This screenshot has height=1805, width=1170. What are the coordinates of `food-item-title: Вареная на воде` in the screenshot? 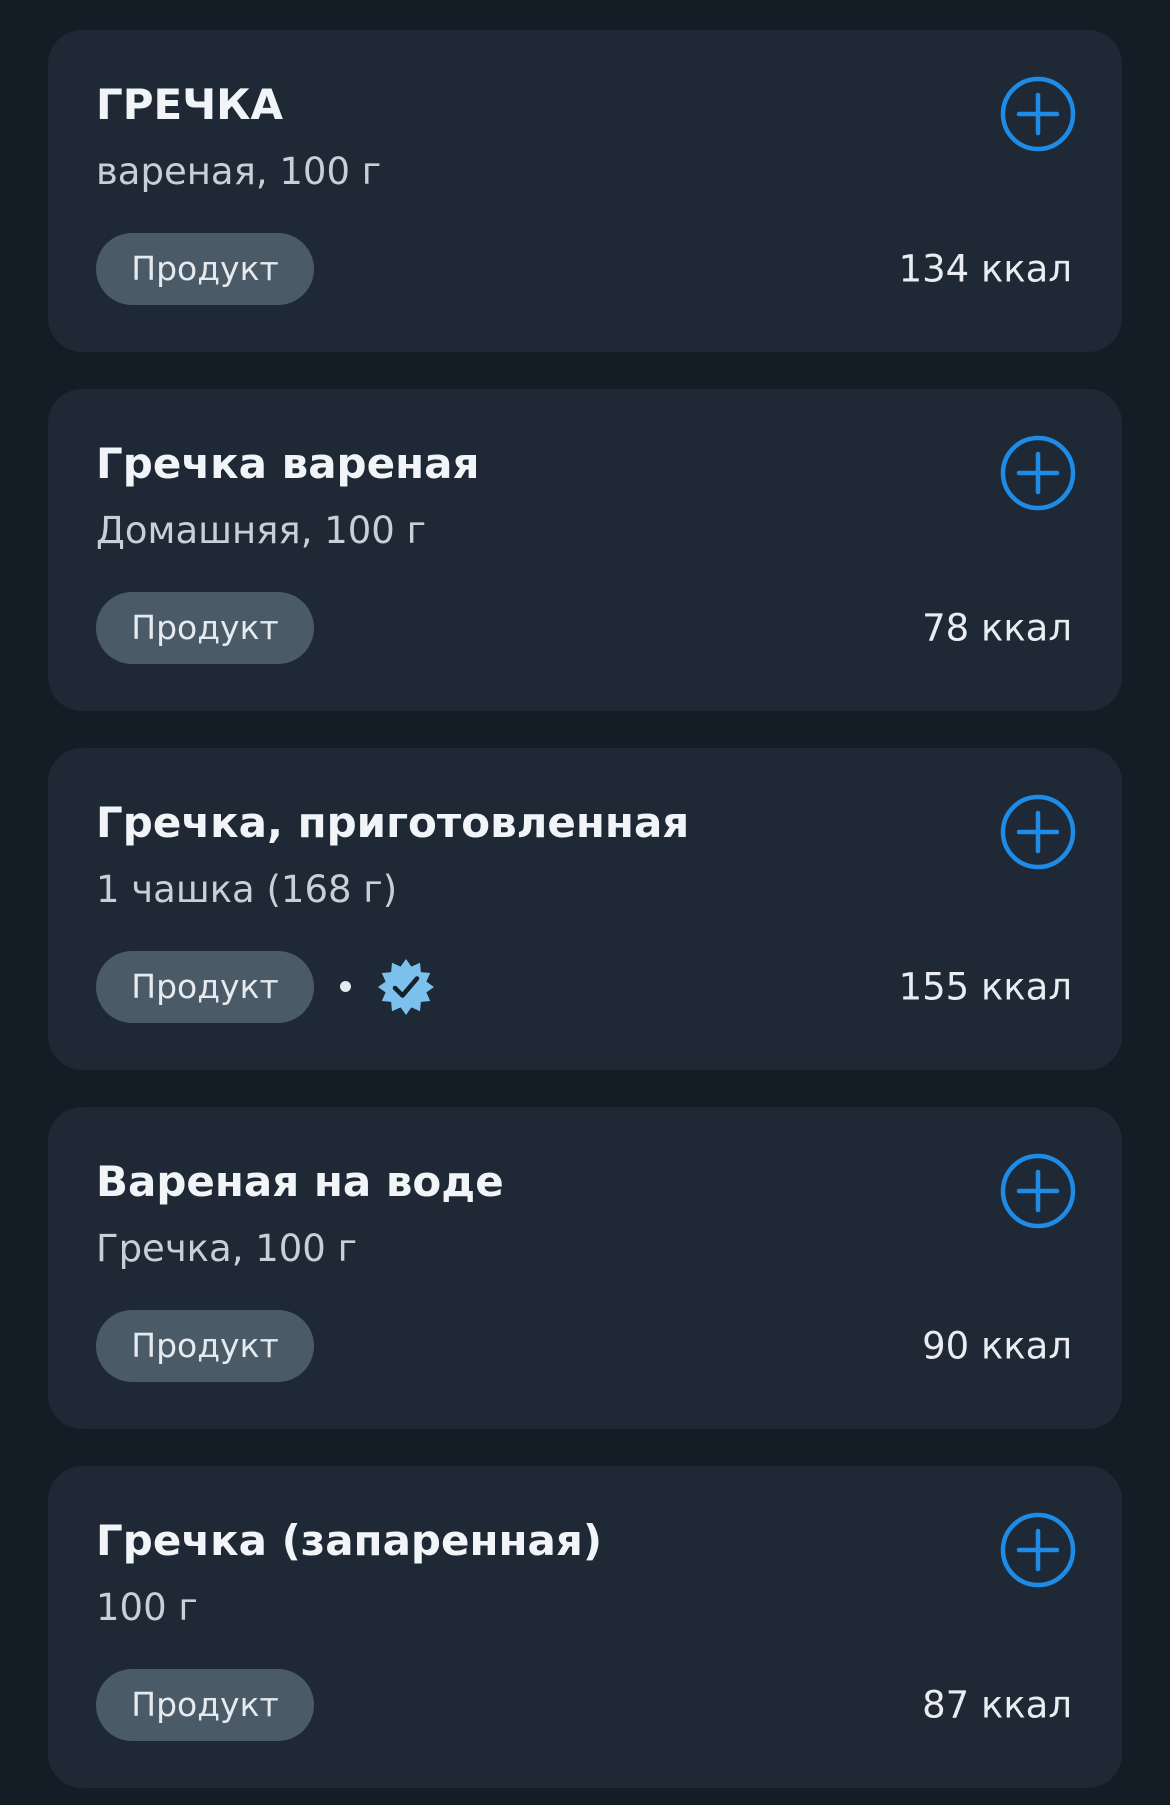 It's located at (300, 1181).